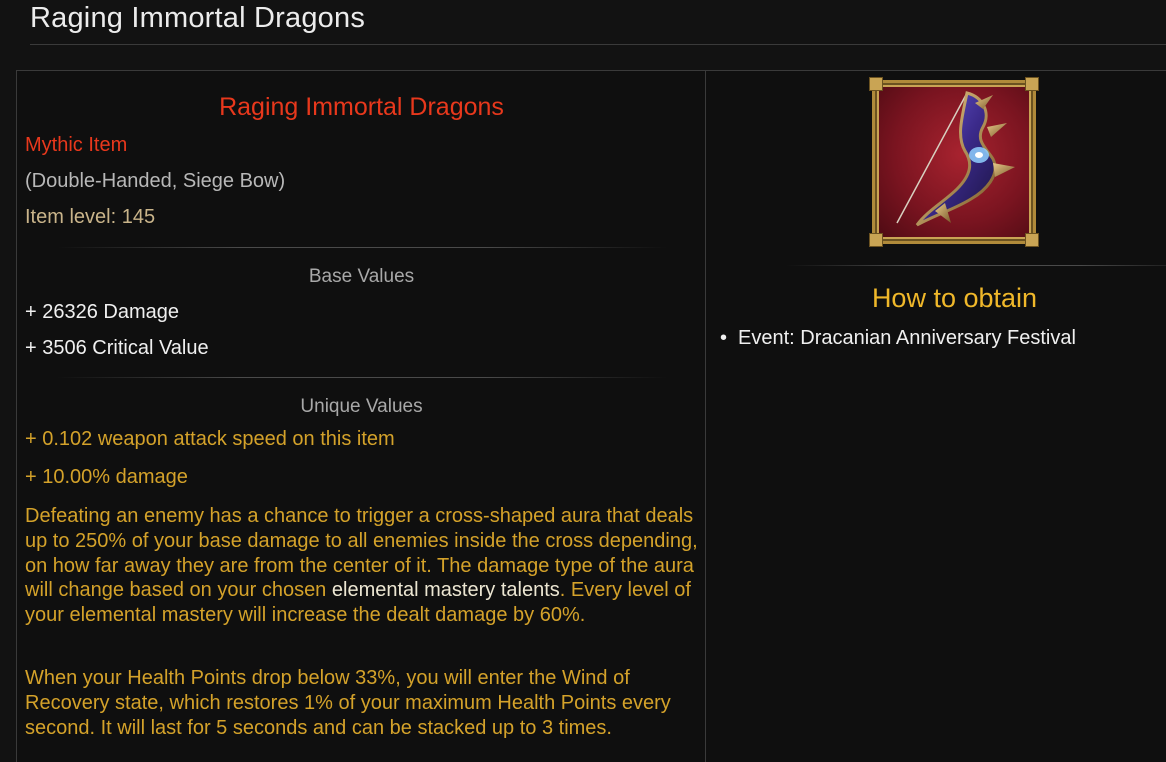  What do you see at coordinates (76, 145) in the screenshot?
I see `item-rarity: Mythic Item` at bounding box center [76, 145].